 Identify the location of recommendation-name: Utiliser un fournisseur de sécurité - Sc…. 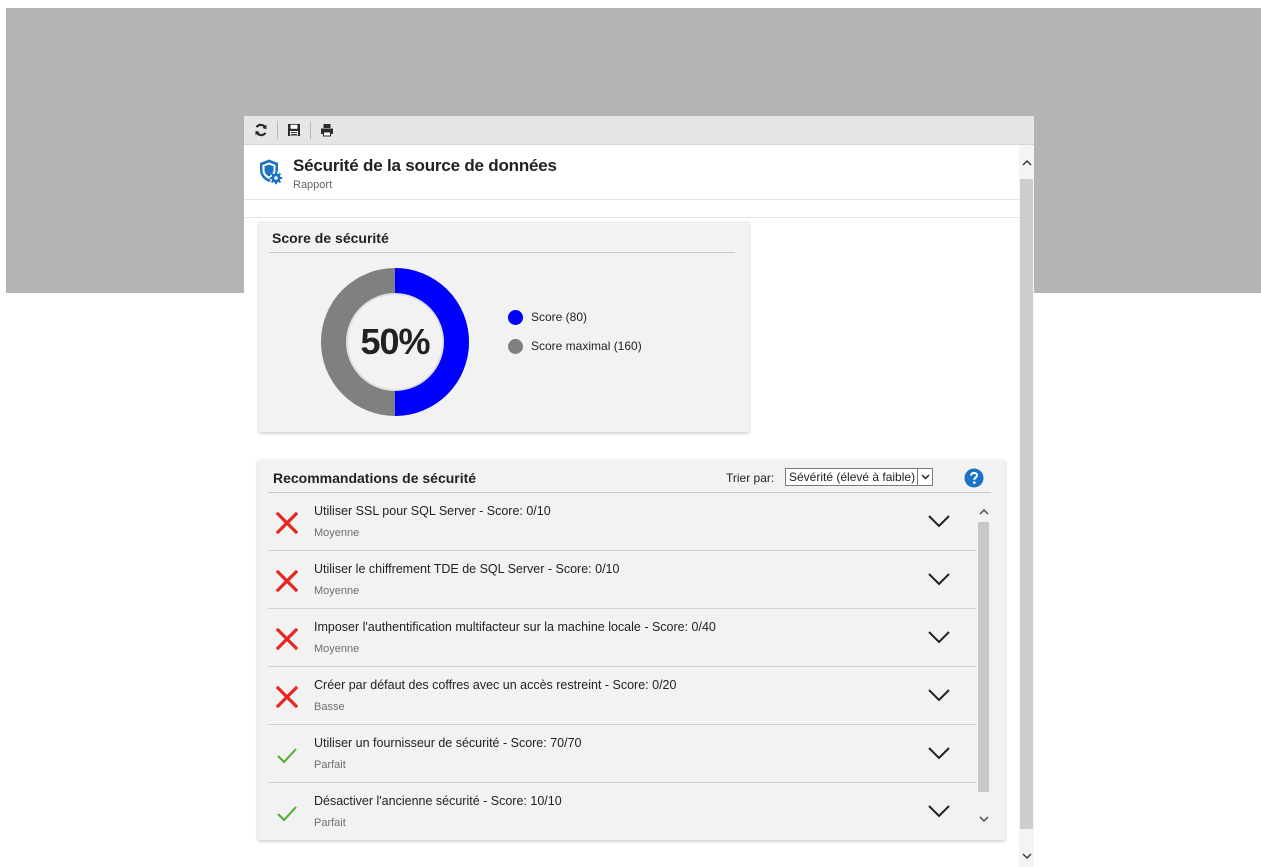
(448, 743).